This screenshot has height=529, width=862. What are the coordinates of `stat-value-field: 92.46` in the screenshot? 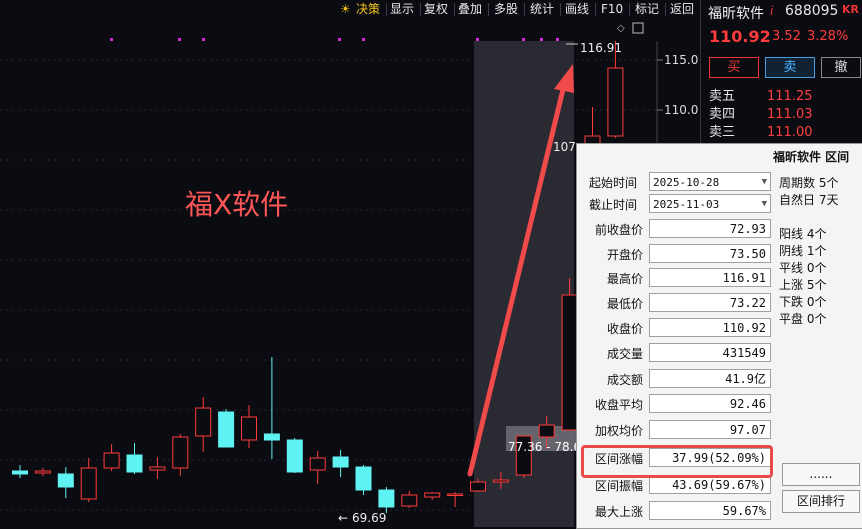 It's located at (710, 403).